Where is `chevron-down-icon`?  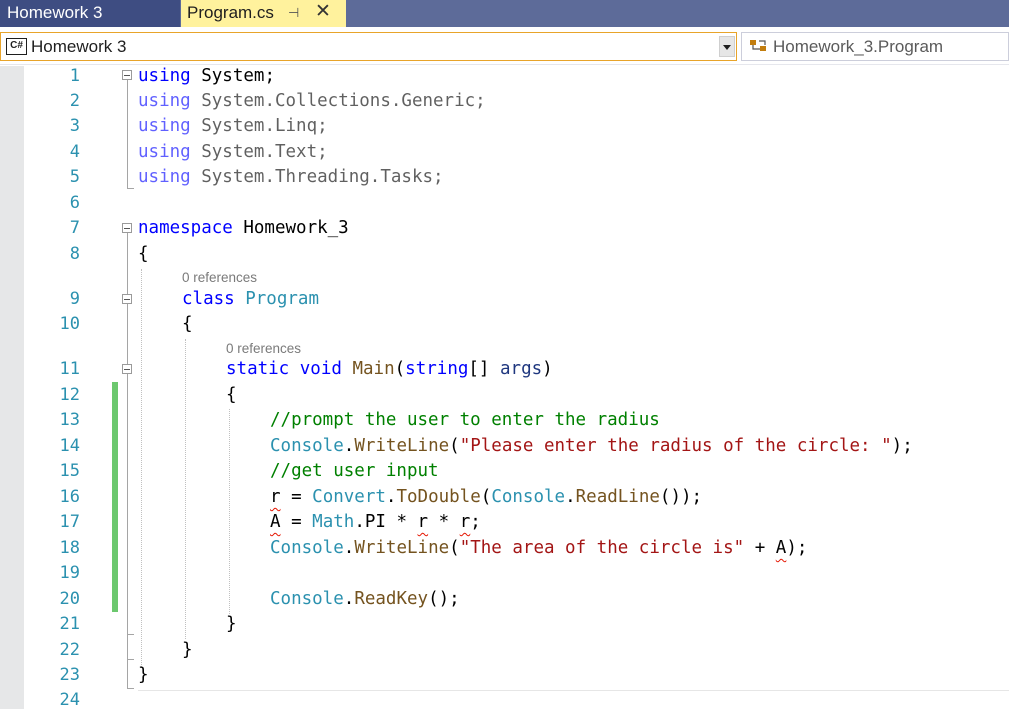
chevron-down-icon is located at coordinates (727, 46).